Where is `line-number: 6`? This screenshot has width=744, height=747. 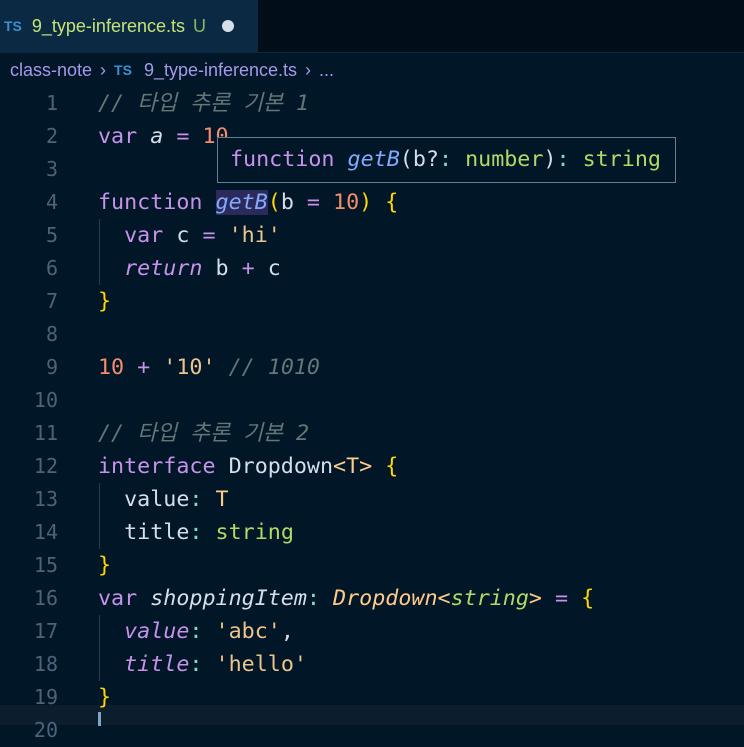 line-number: 6 is located at coordinates (51, 268).